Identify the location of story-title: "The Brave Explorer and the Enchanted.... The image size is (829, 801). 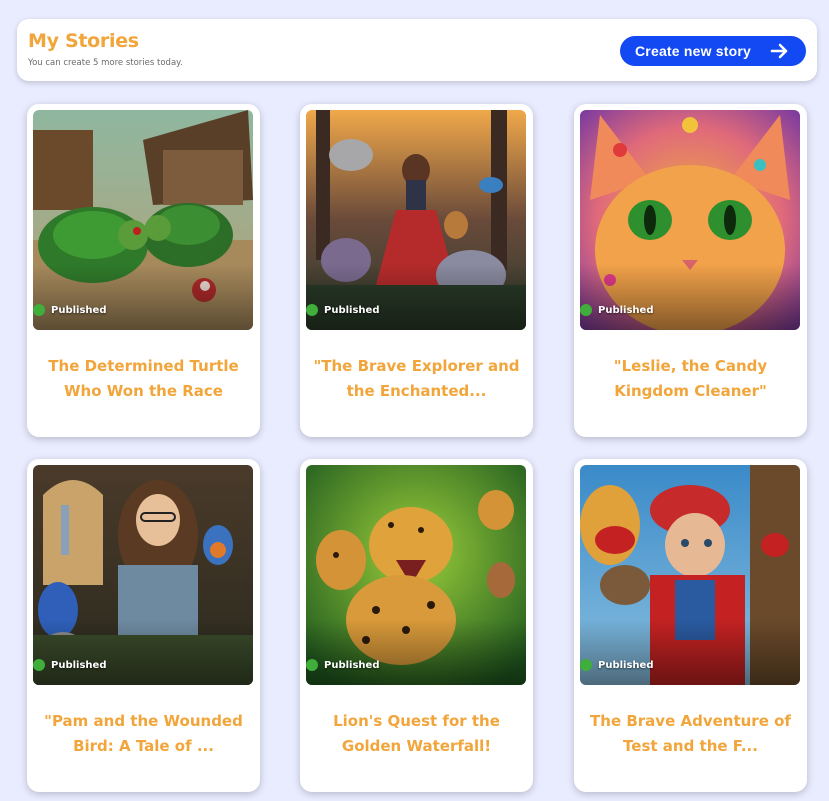
(416, 378).